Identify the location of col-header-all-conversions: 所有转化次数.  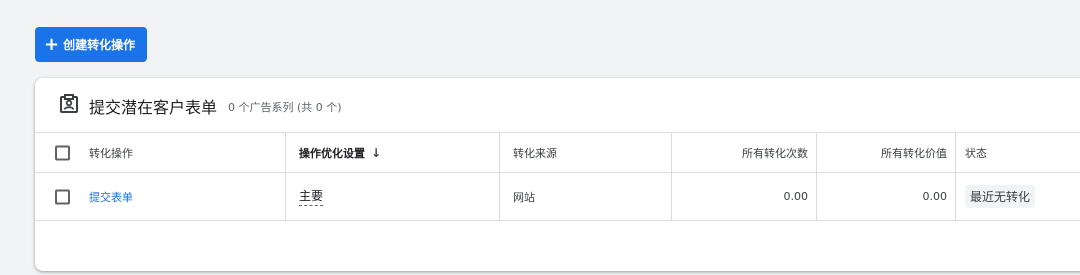
(739, 152).